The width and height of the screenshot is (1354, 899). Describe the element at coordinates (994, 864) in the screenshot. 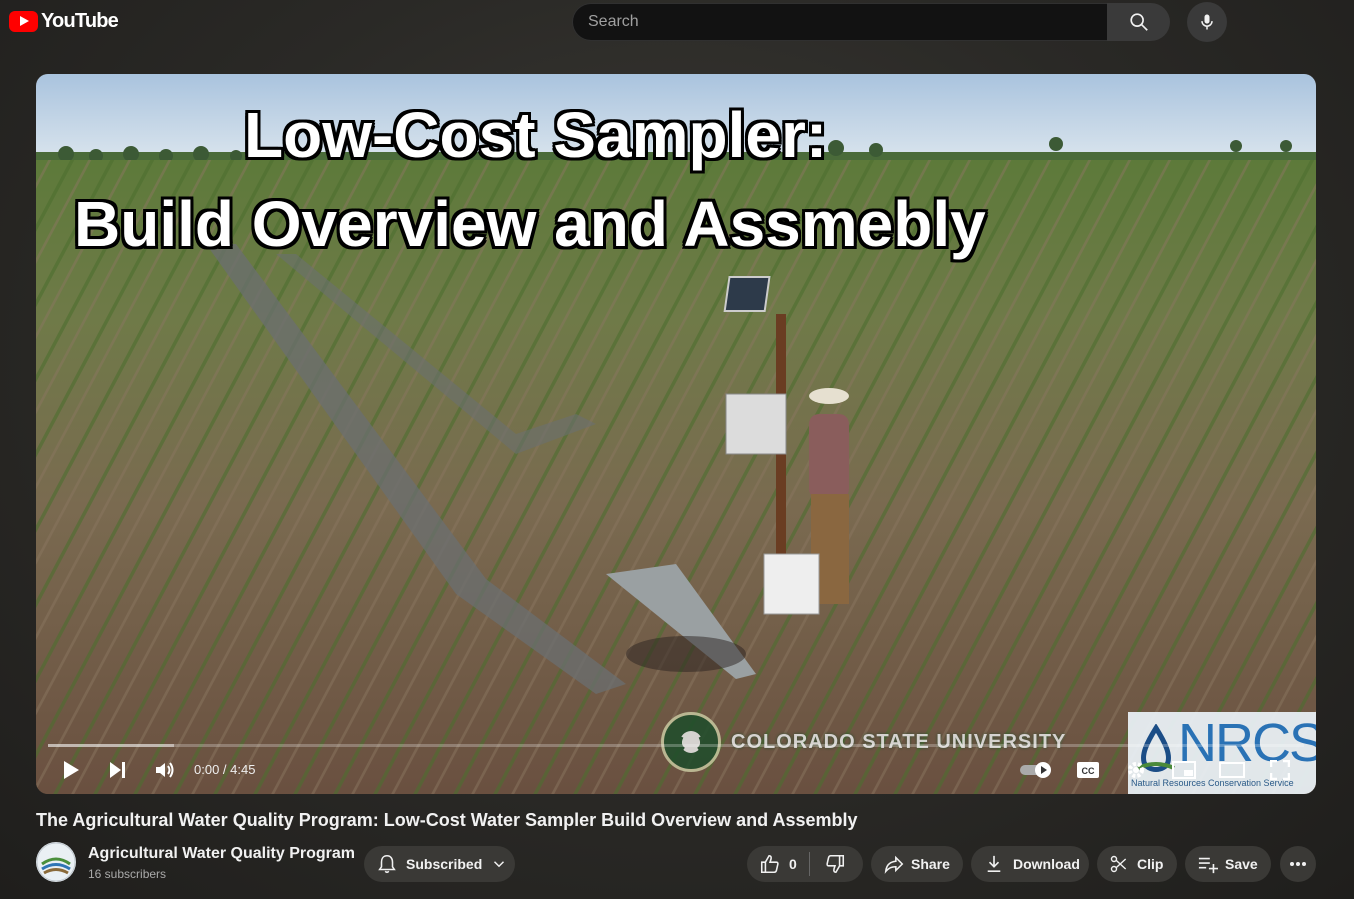

I see `download-icon` at that location.